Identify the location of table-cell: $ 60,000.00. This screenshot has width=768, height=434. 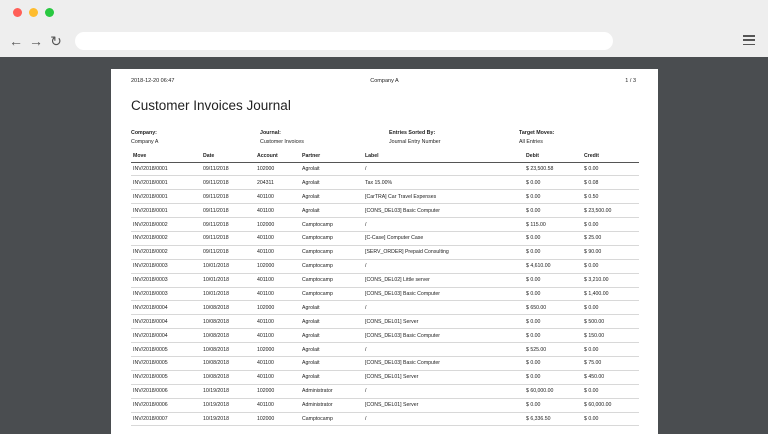
(553, 391).